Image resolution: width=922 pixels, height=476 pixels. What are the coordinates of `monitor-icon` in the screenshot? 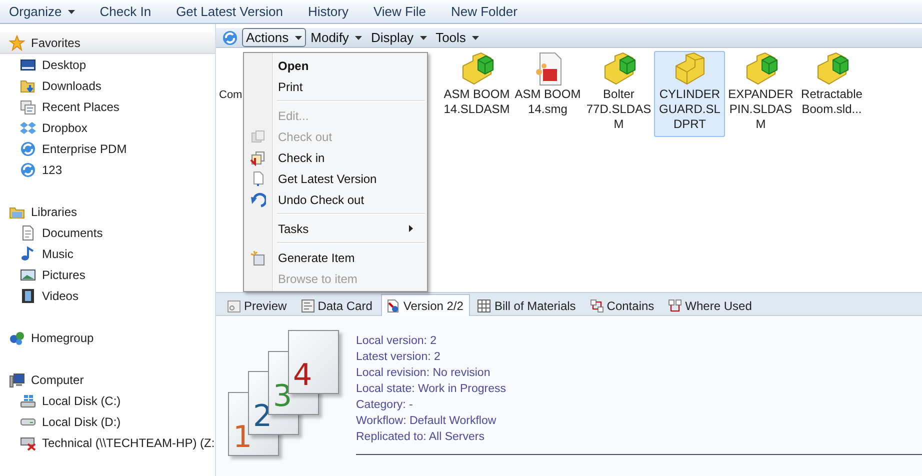 It's located at (28, 64).